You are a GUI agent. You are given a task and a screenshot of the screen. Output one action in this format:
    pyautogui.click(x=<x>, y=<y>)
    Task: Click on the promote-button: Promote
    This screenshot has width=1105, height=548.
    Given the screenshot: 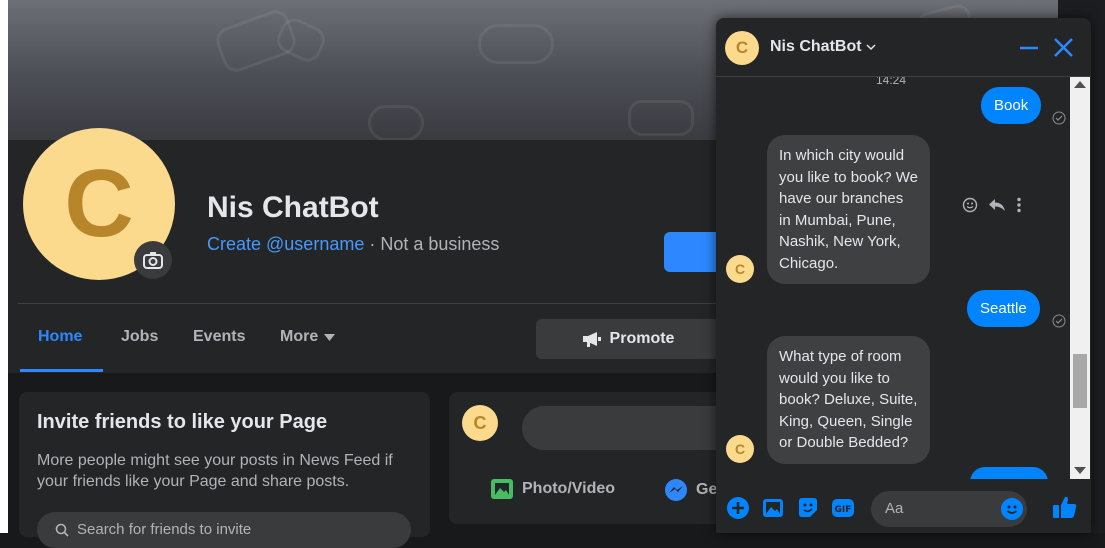 What is the action you would take?
    pyautogui.click(x=628, y=339)
    